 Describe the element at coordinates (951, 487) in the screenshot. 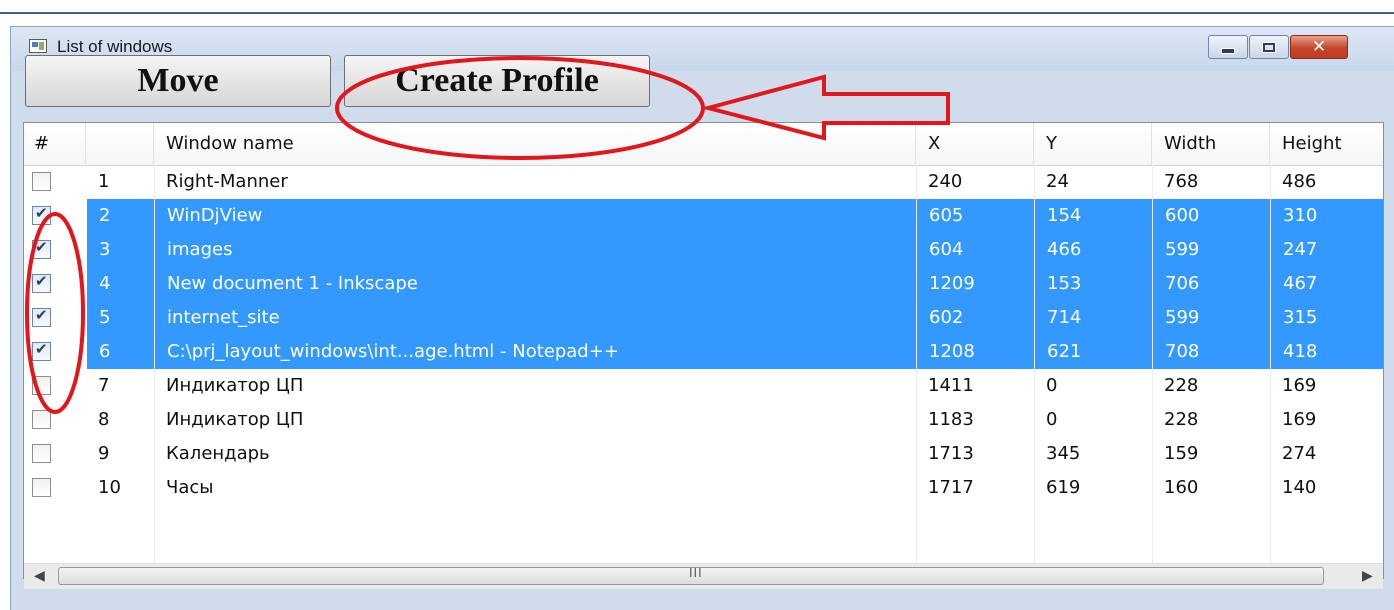

I see `row-x: 1717` at that location.